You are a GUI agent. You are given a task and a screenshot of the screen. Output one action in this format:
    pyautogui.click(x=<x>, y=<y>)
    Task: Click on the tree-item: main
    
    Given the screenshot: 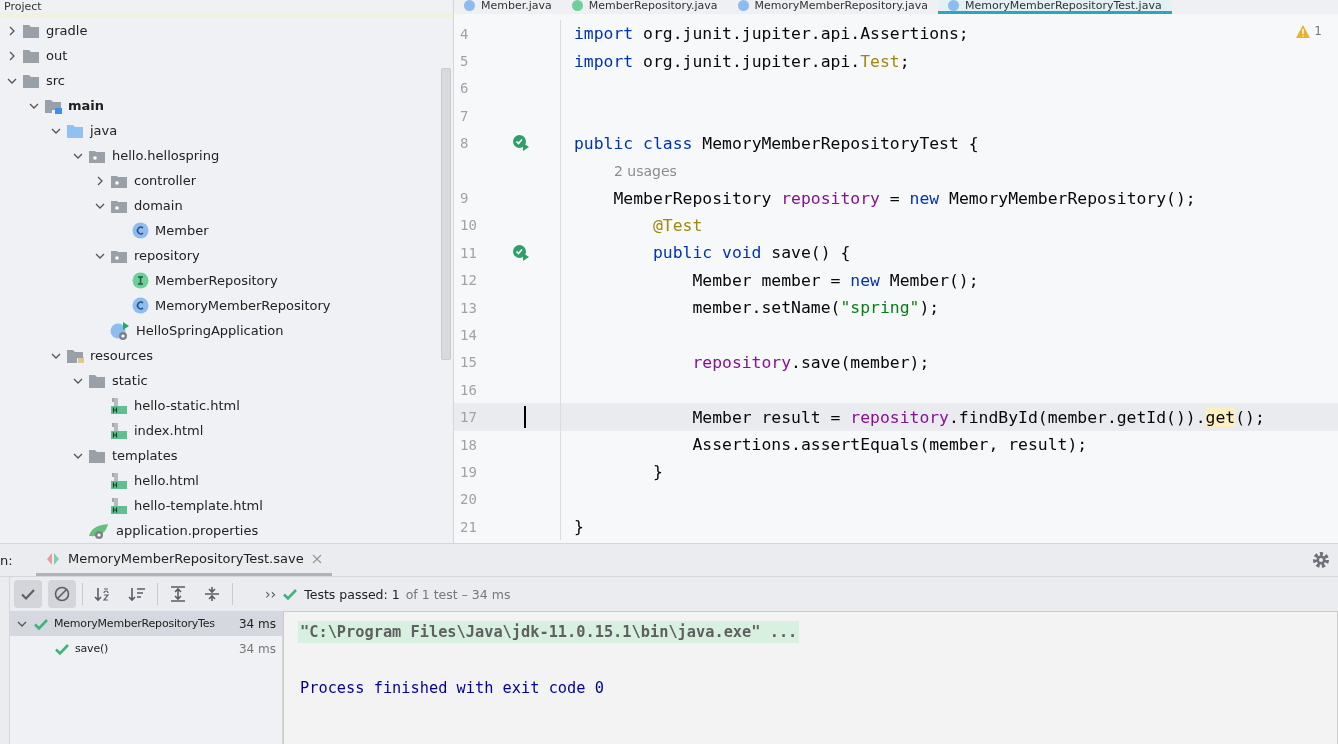 What is the action you would take?
    pyautogui.click(x=86, y=105)
    